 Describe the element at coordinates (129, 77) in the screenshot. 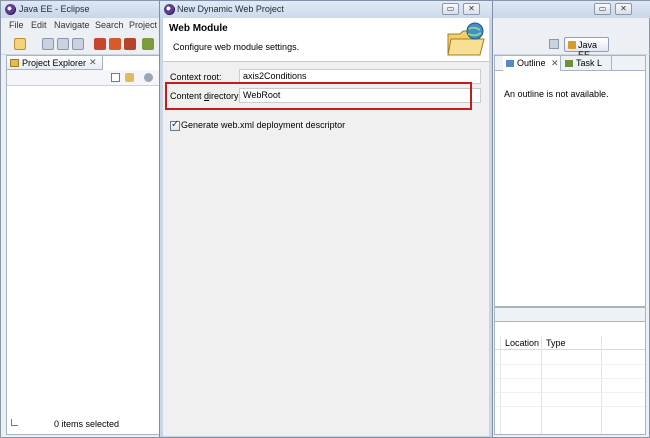

I see `link-editor-icon` at that location.